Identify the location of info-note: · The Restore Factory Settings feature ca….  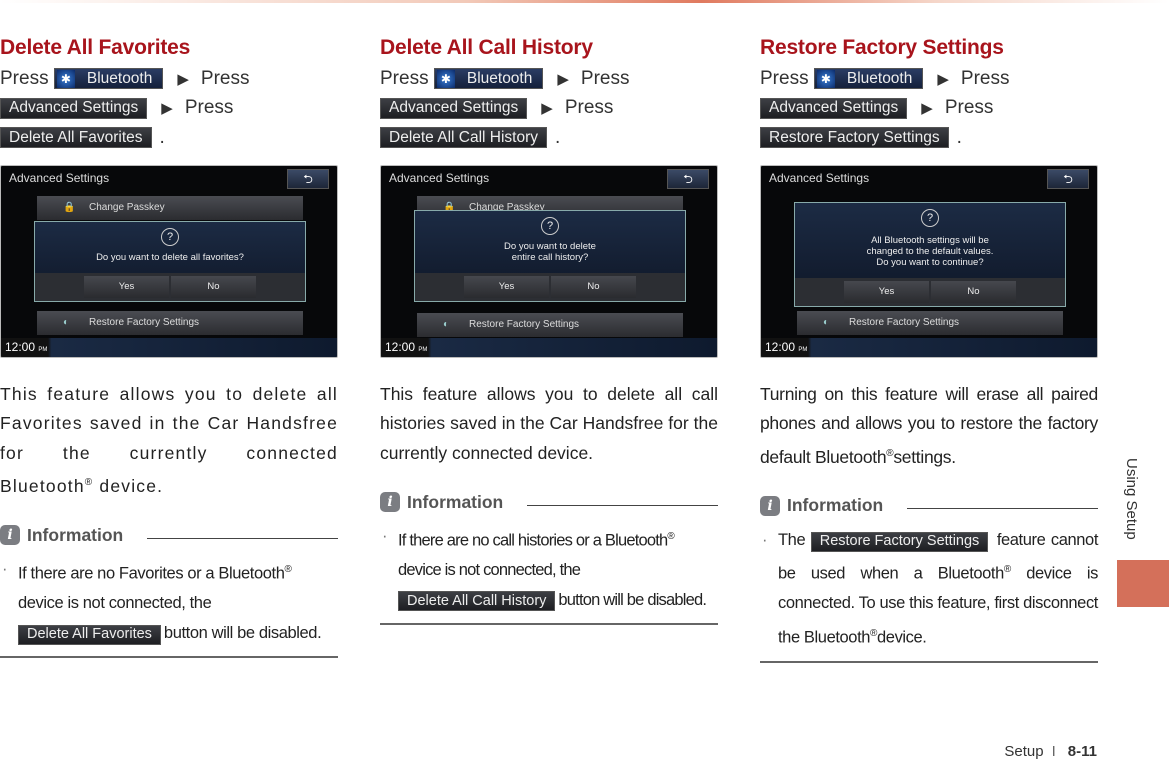
(930, 588).